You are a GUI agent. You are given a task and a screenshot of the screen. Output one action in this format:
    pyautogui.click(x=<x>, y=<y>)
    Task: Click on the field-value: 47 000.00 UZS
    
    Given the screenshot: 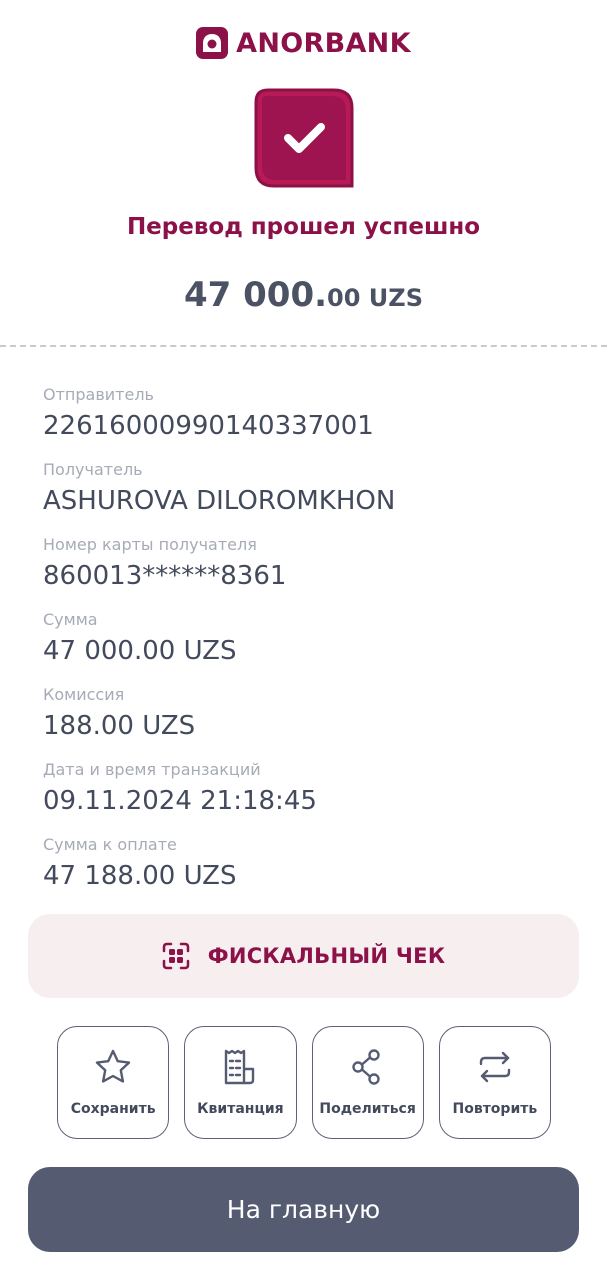 What is the action you would take?
    pyautogui.click(x=140, y=651)
    